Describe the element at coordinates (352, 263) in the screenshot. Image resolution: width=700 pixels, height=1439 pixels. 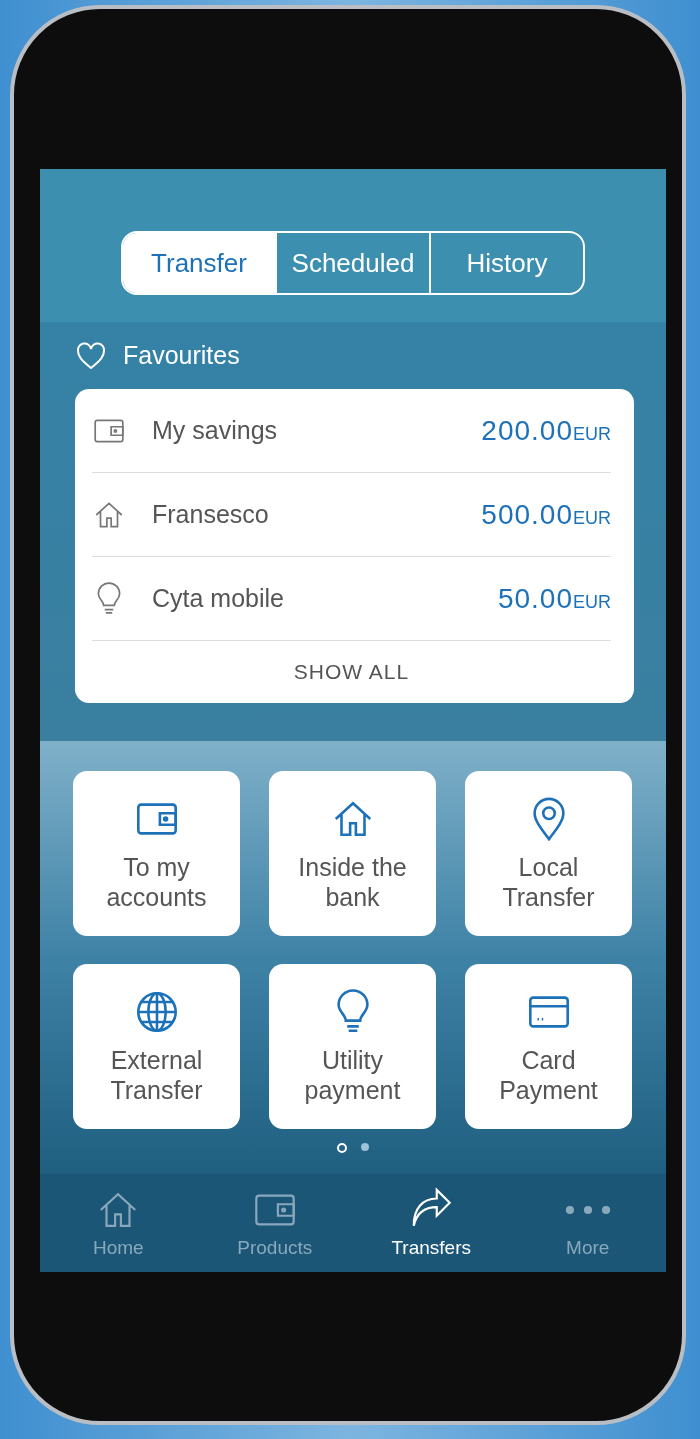
I see `tab: Scheduled` at that location.